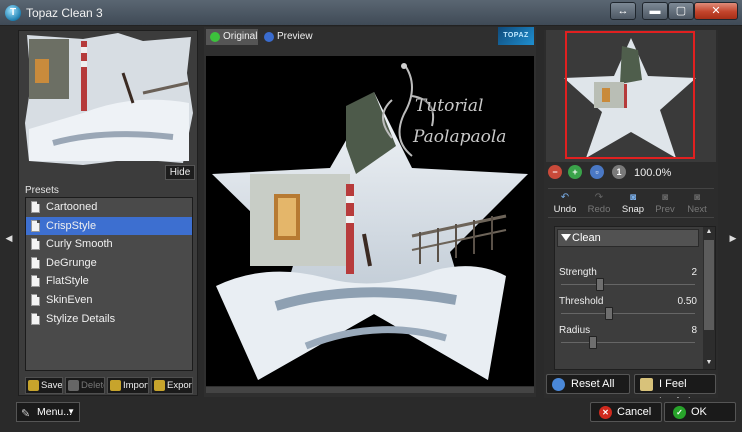 This screenshot has height=432, width=742. What do you see at coordinates (619, 172) in the screenshot?
I see `actual-size-icon: 1` at bounding box center [619, 172].